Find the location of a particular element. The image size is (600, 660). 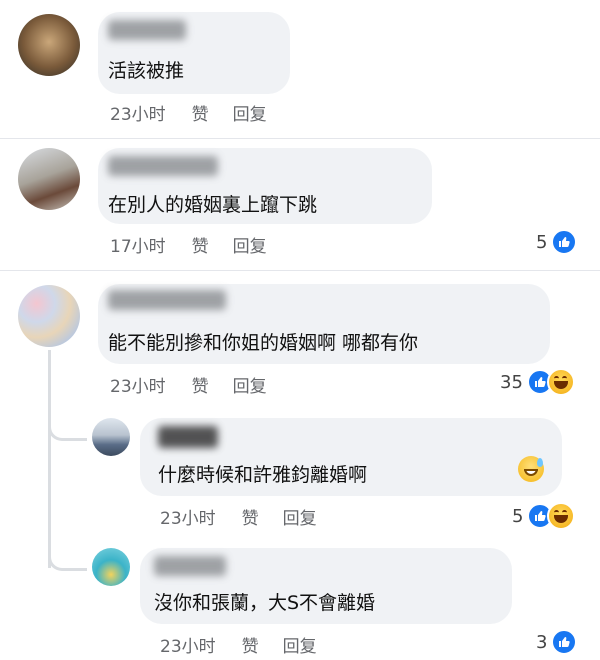

comment-actions: 17小时 赞 回复 is located at coordinates (200, 244).